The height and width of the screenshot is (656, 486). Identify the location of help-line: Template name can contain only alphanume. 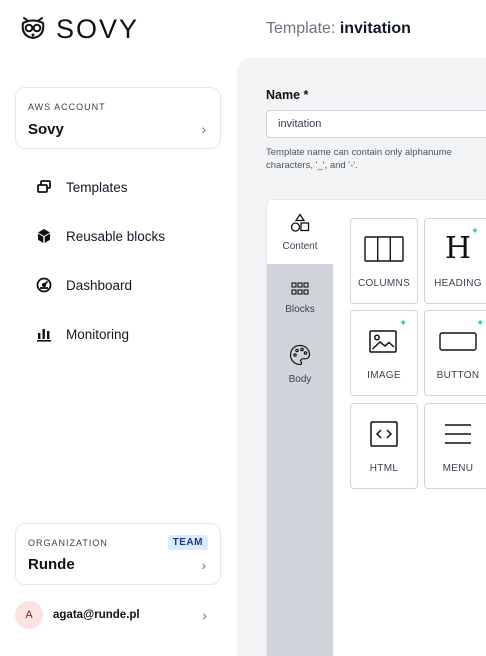
(359, 152).